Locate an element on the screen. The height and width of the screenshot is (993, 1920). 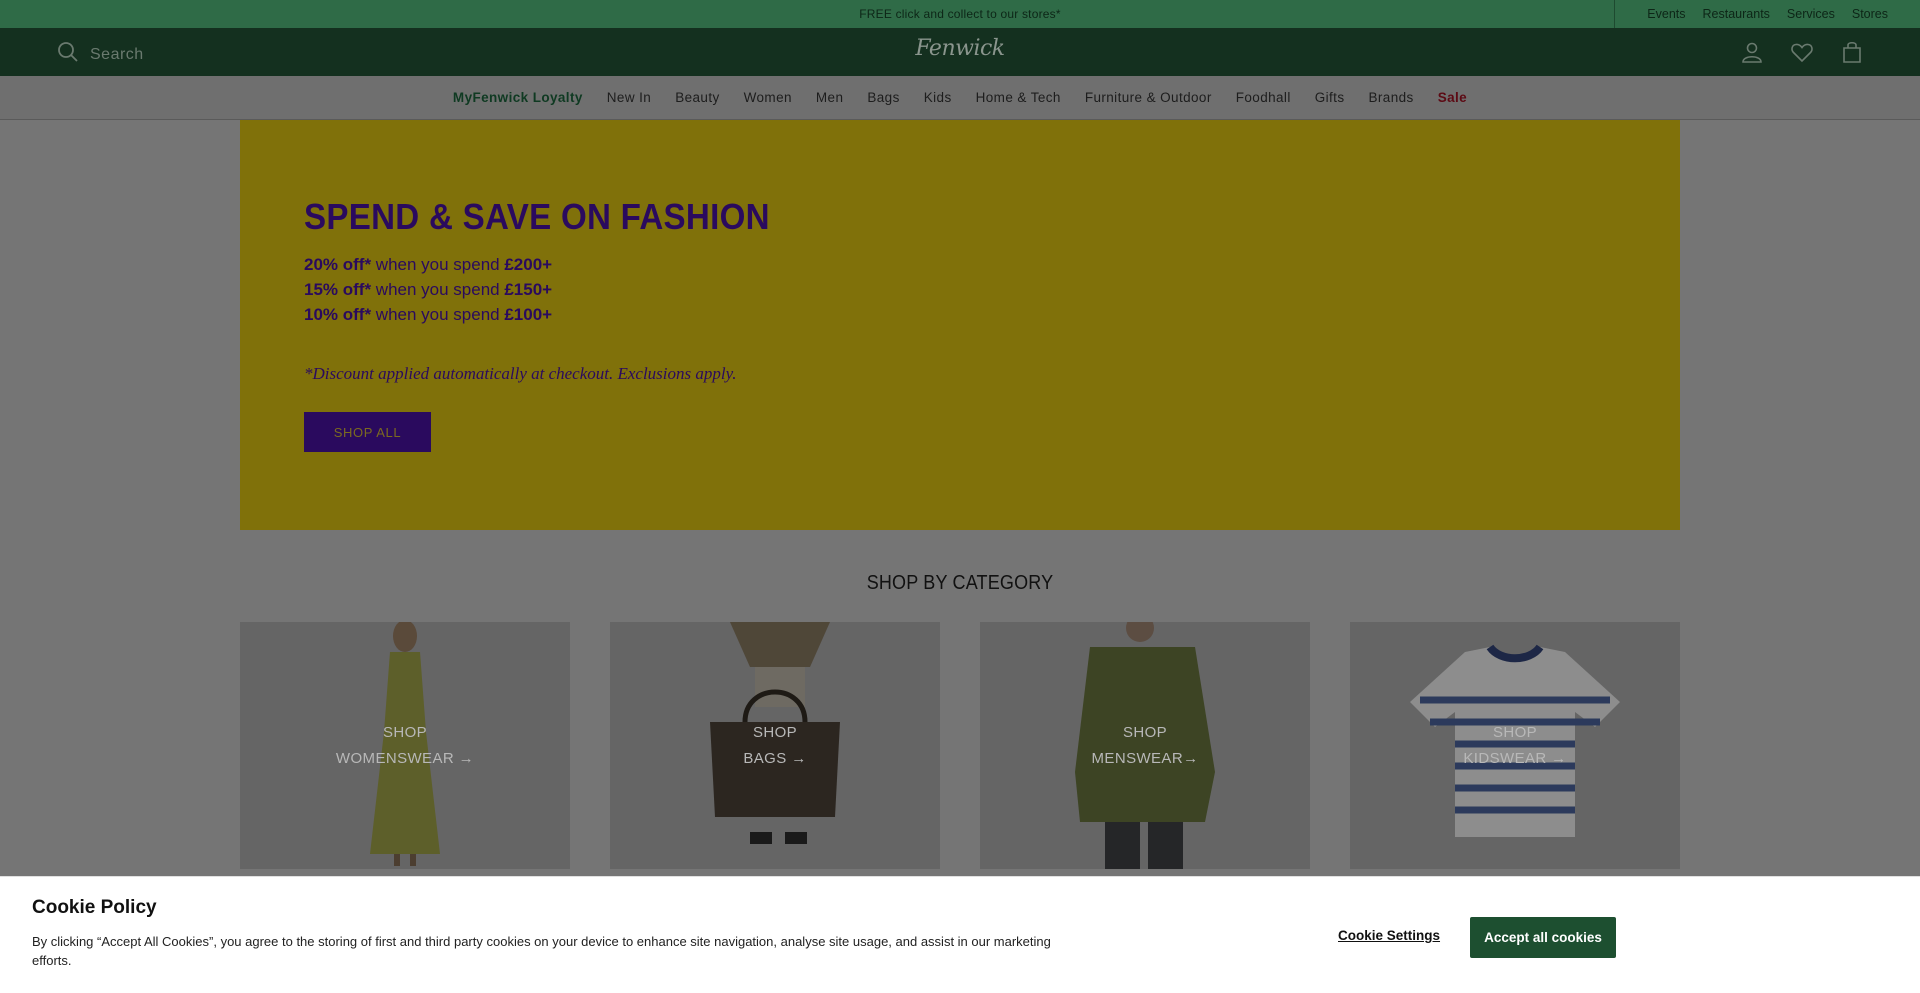
nav-item-brands: Brands is located at coordinates (1391, 97).